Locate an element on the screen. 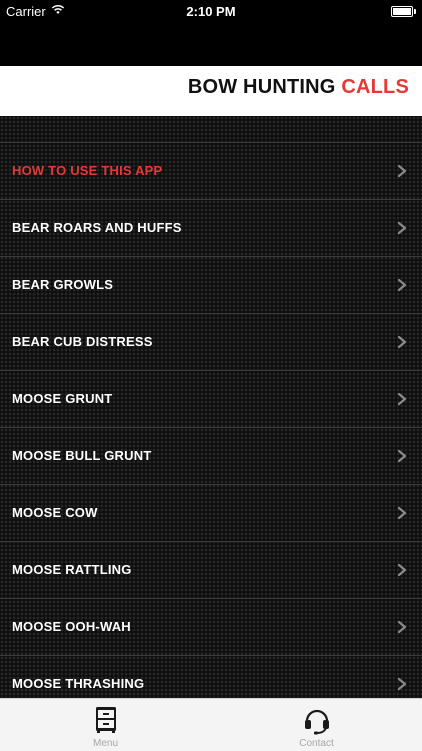 Image resolution: width=422 pixels, height=751 pixels. menu-item-label: MOOSE RATTLING is located at coordinates (72, 569).